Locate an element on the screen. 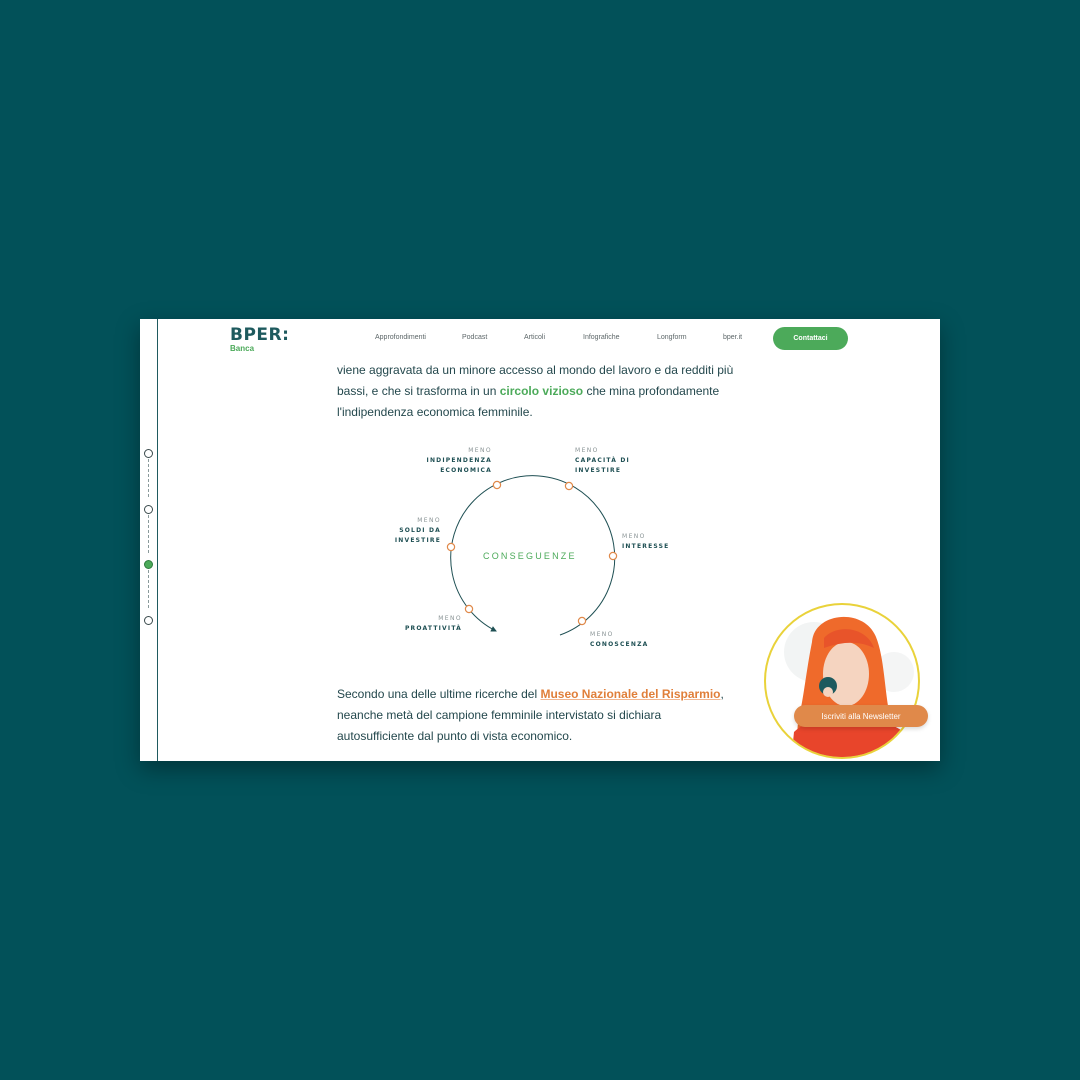  node-interesse-marker is located at coordinates (613, 556).